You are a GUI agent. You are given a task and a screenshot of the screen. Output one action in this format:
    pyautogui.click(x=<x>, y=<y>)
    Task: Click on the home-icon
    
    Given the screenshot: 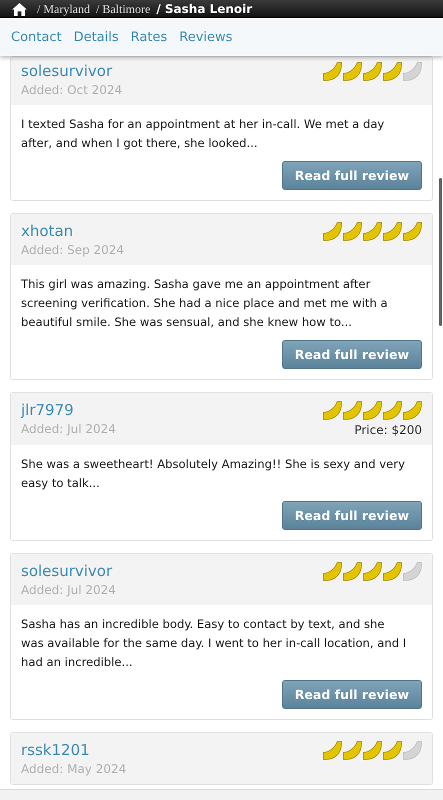 What is the action you would take?
    pyautogui.click(x=19, y=9)
    